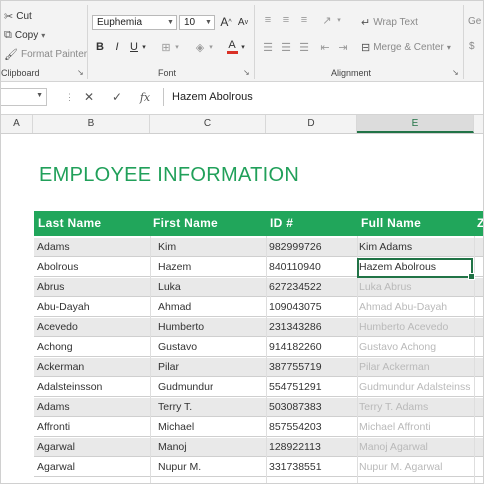  Describe the element at coordinates (393, 407) in the screenshot. I see `cell-full-name: Terry T. Adams` at that location.